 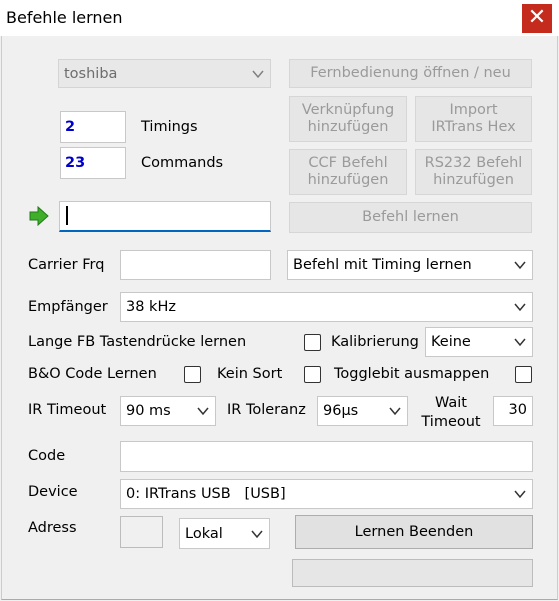 I want to click on timings-label: Timings, so click(x=169, y=127).